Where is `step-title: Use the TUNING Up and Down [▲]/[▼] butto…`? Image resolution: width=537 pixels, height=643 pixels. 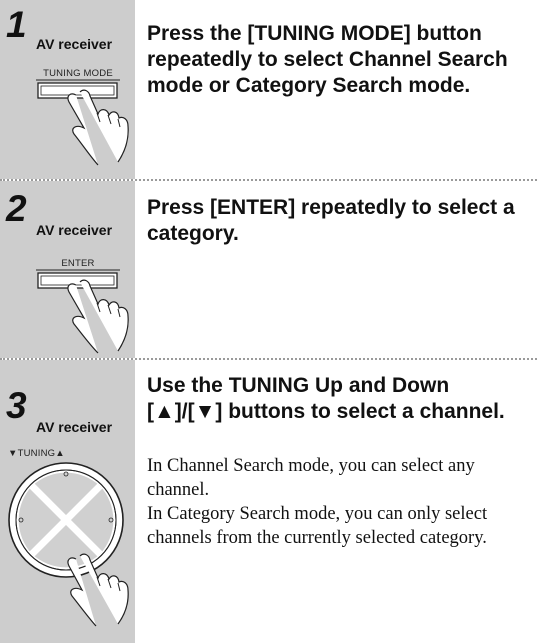
step-title: Use the TUNING Up and Down [▲]/[▼] butto… is located at coordinates (326, 398).